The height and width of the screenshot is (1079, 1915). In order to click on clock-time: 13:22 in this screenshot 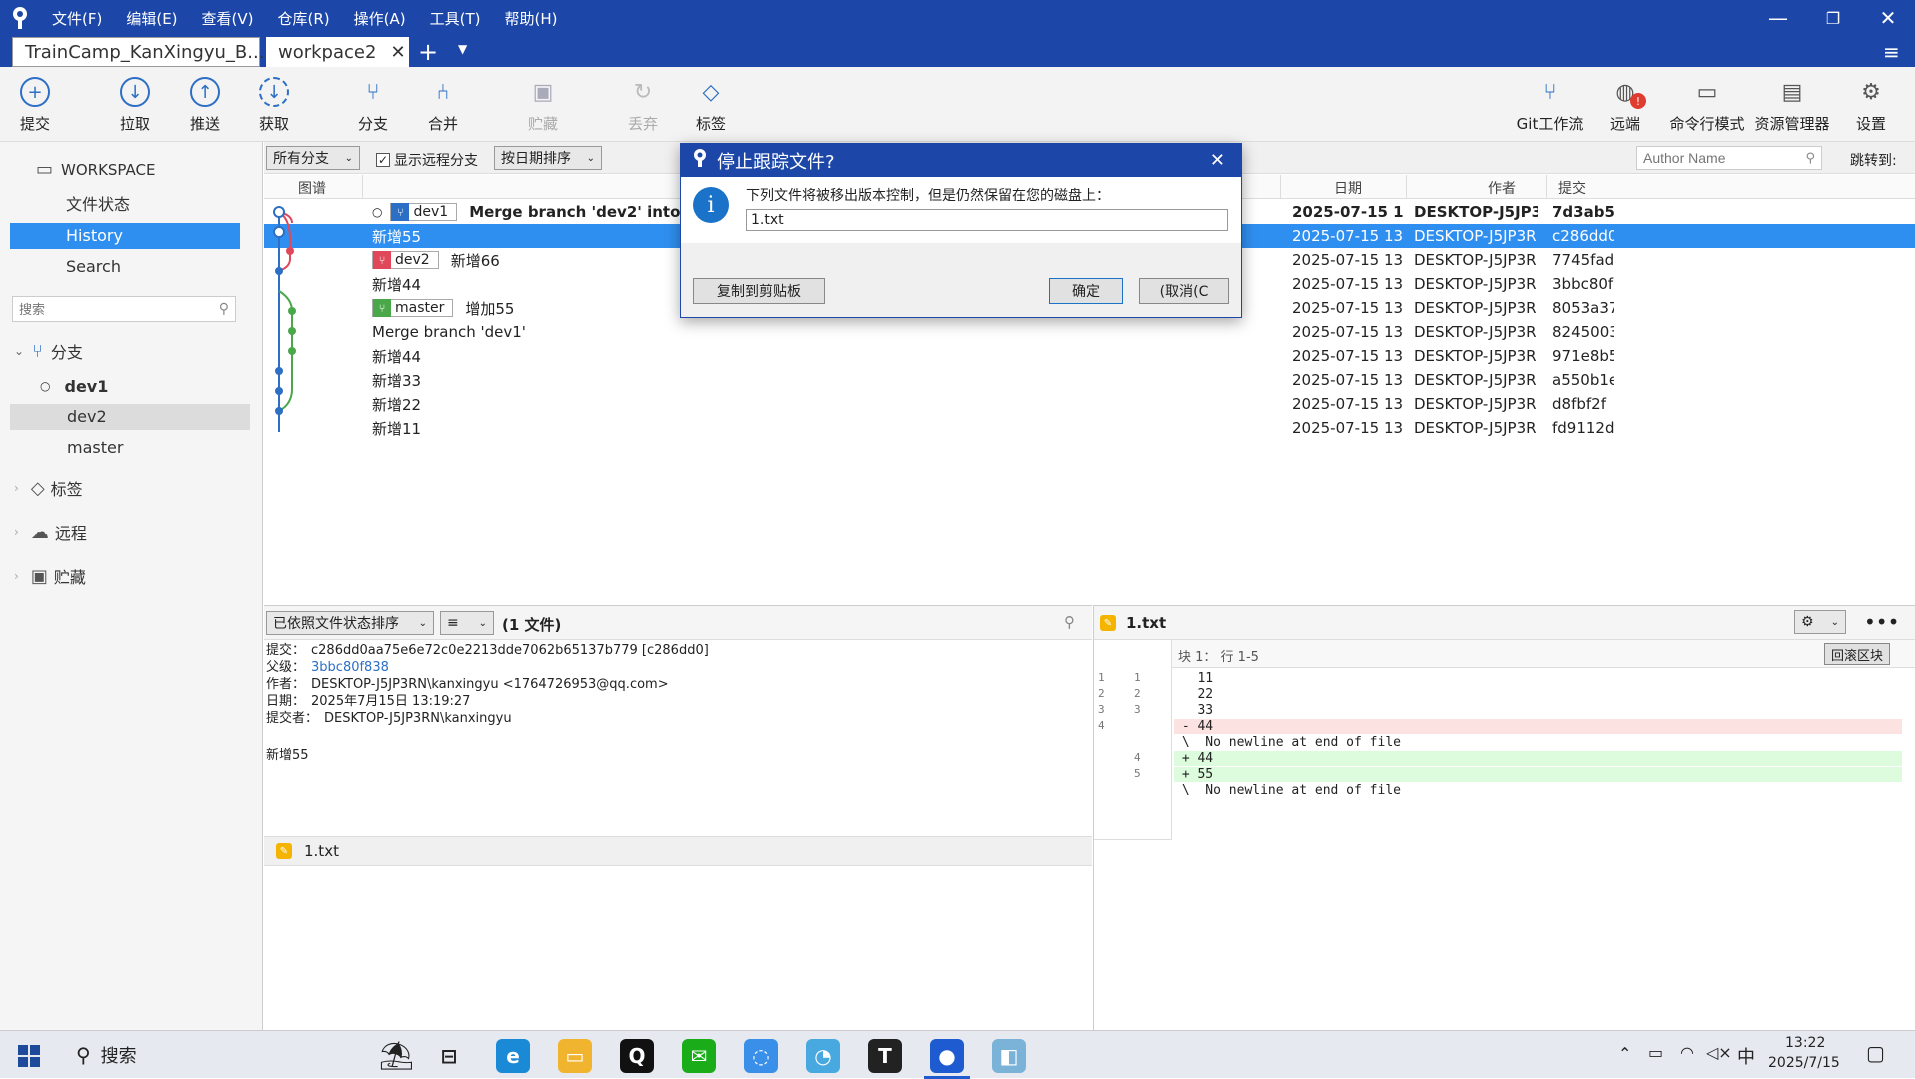, I will do `click(1805, 1043)`.